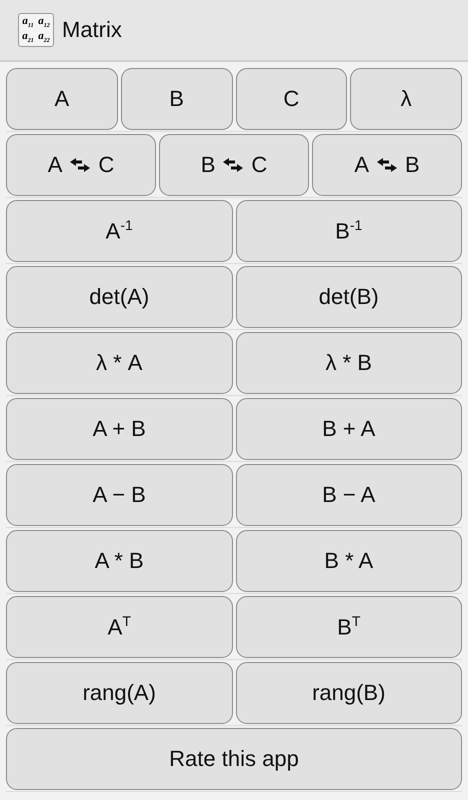 This screenshot has width=468, height=800. What do you see at coordinates (119, 297) in the screenshot?
I see `operation-button: det(A)` at bounding box center [119, 297].